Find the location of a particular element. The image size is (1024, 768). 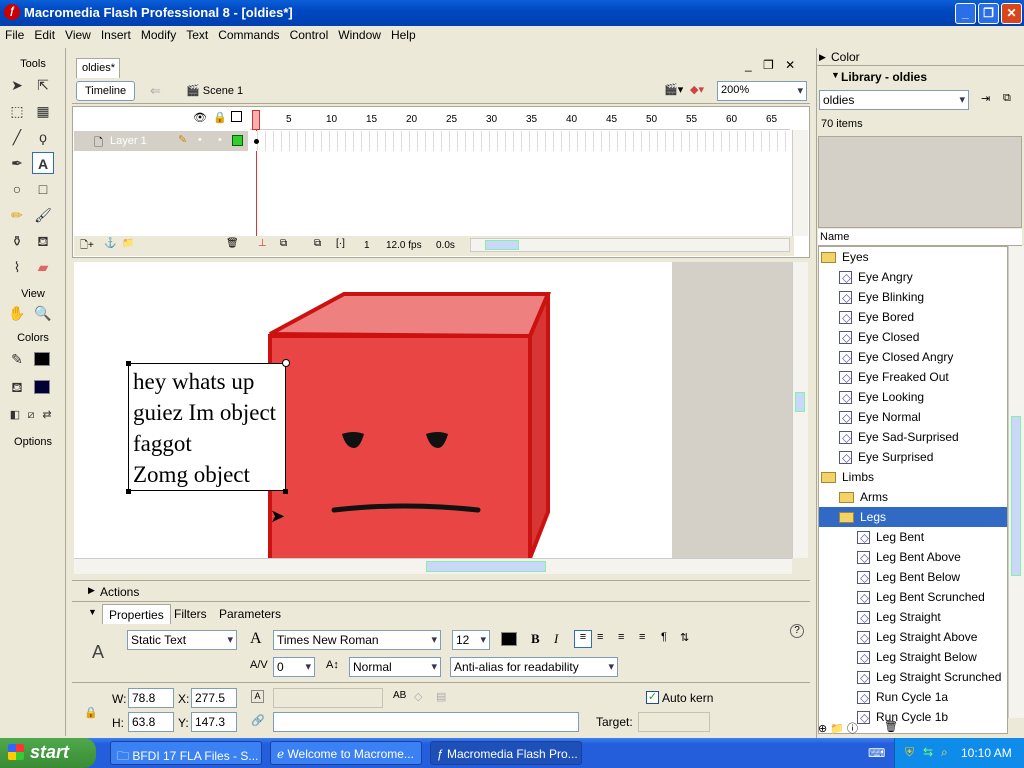

lock-layers-icon: 🔒 is located at coordinates (220, 117).